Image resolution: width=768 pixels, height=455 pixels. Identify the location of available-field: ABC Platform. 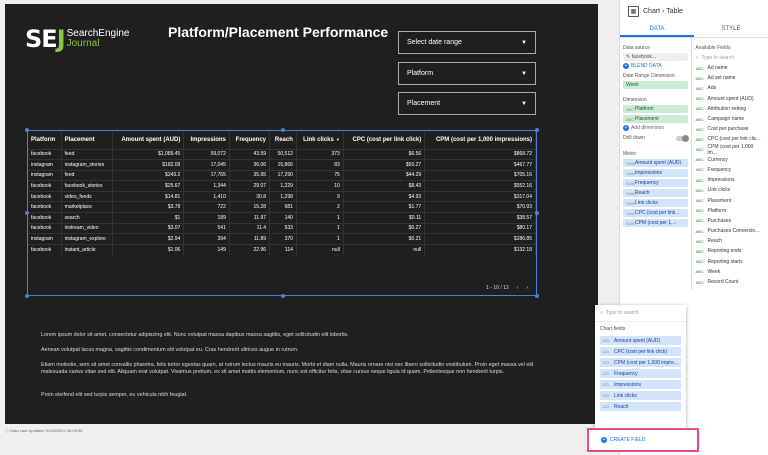
(730, 211).